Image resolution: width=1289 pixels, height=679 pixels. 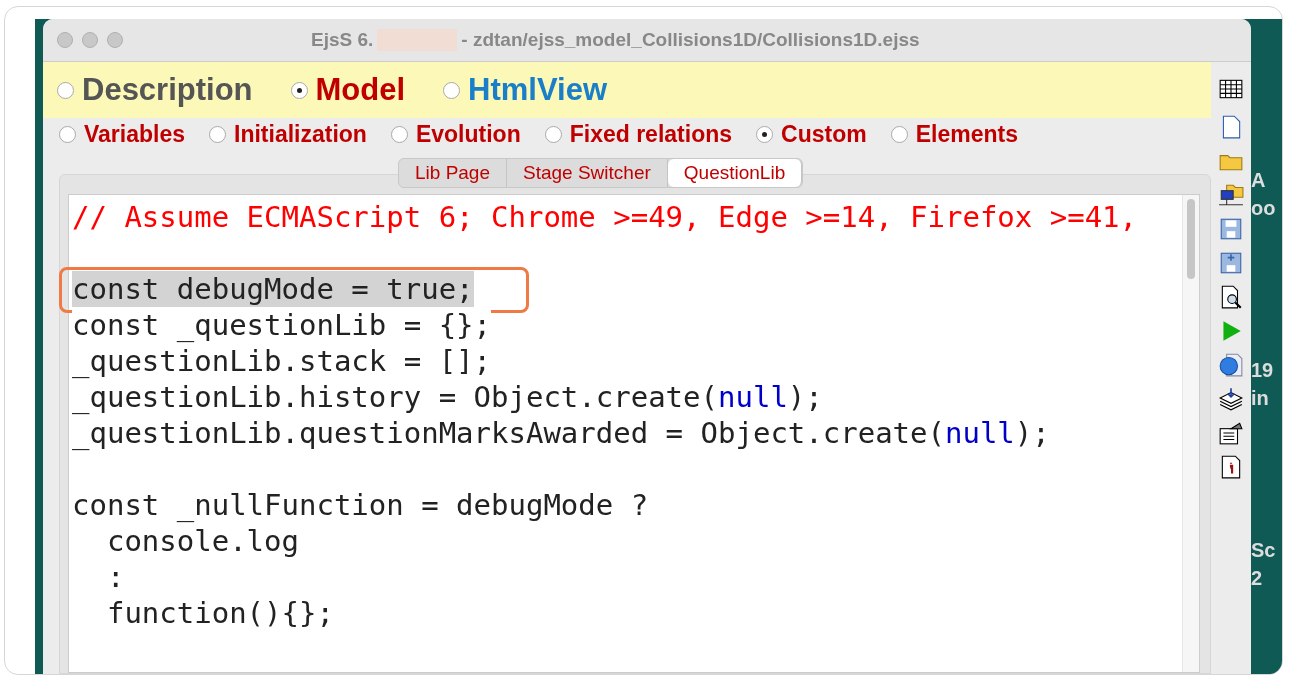 What do you see at coordinates (735, 173) in the screenshot?
I see `page-tab: QuestionLib` at bounding box center [735, 173].